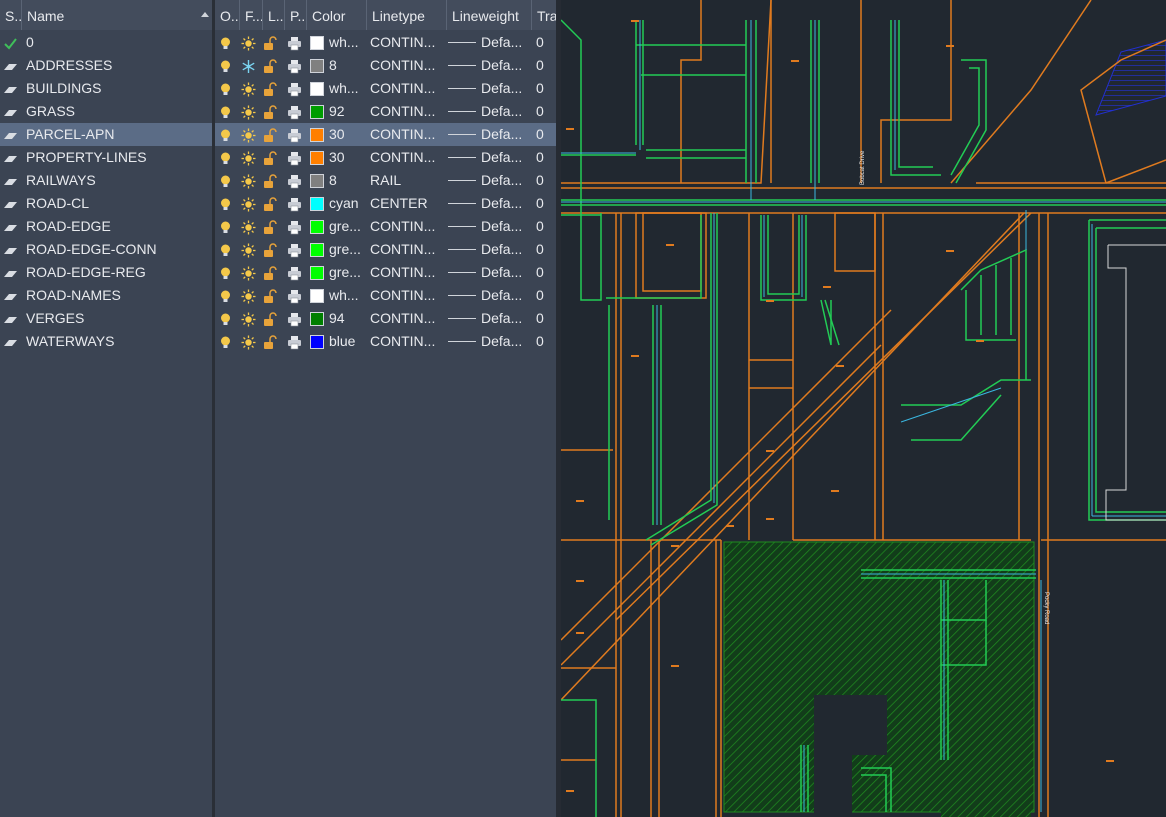 The width and height of the screenshot is (1166, 817). Describe the element at coordinates (118, 88) in the screenshot. I see `layer-name: BUILDINGS` at that location.